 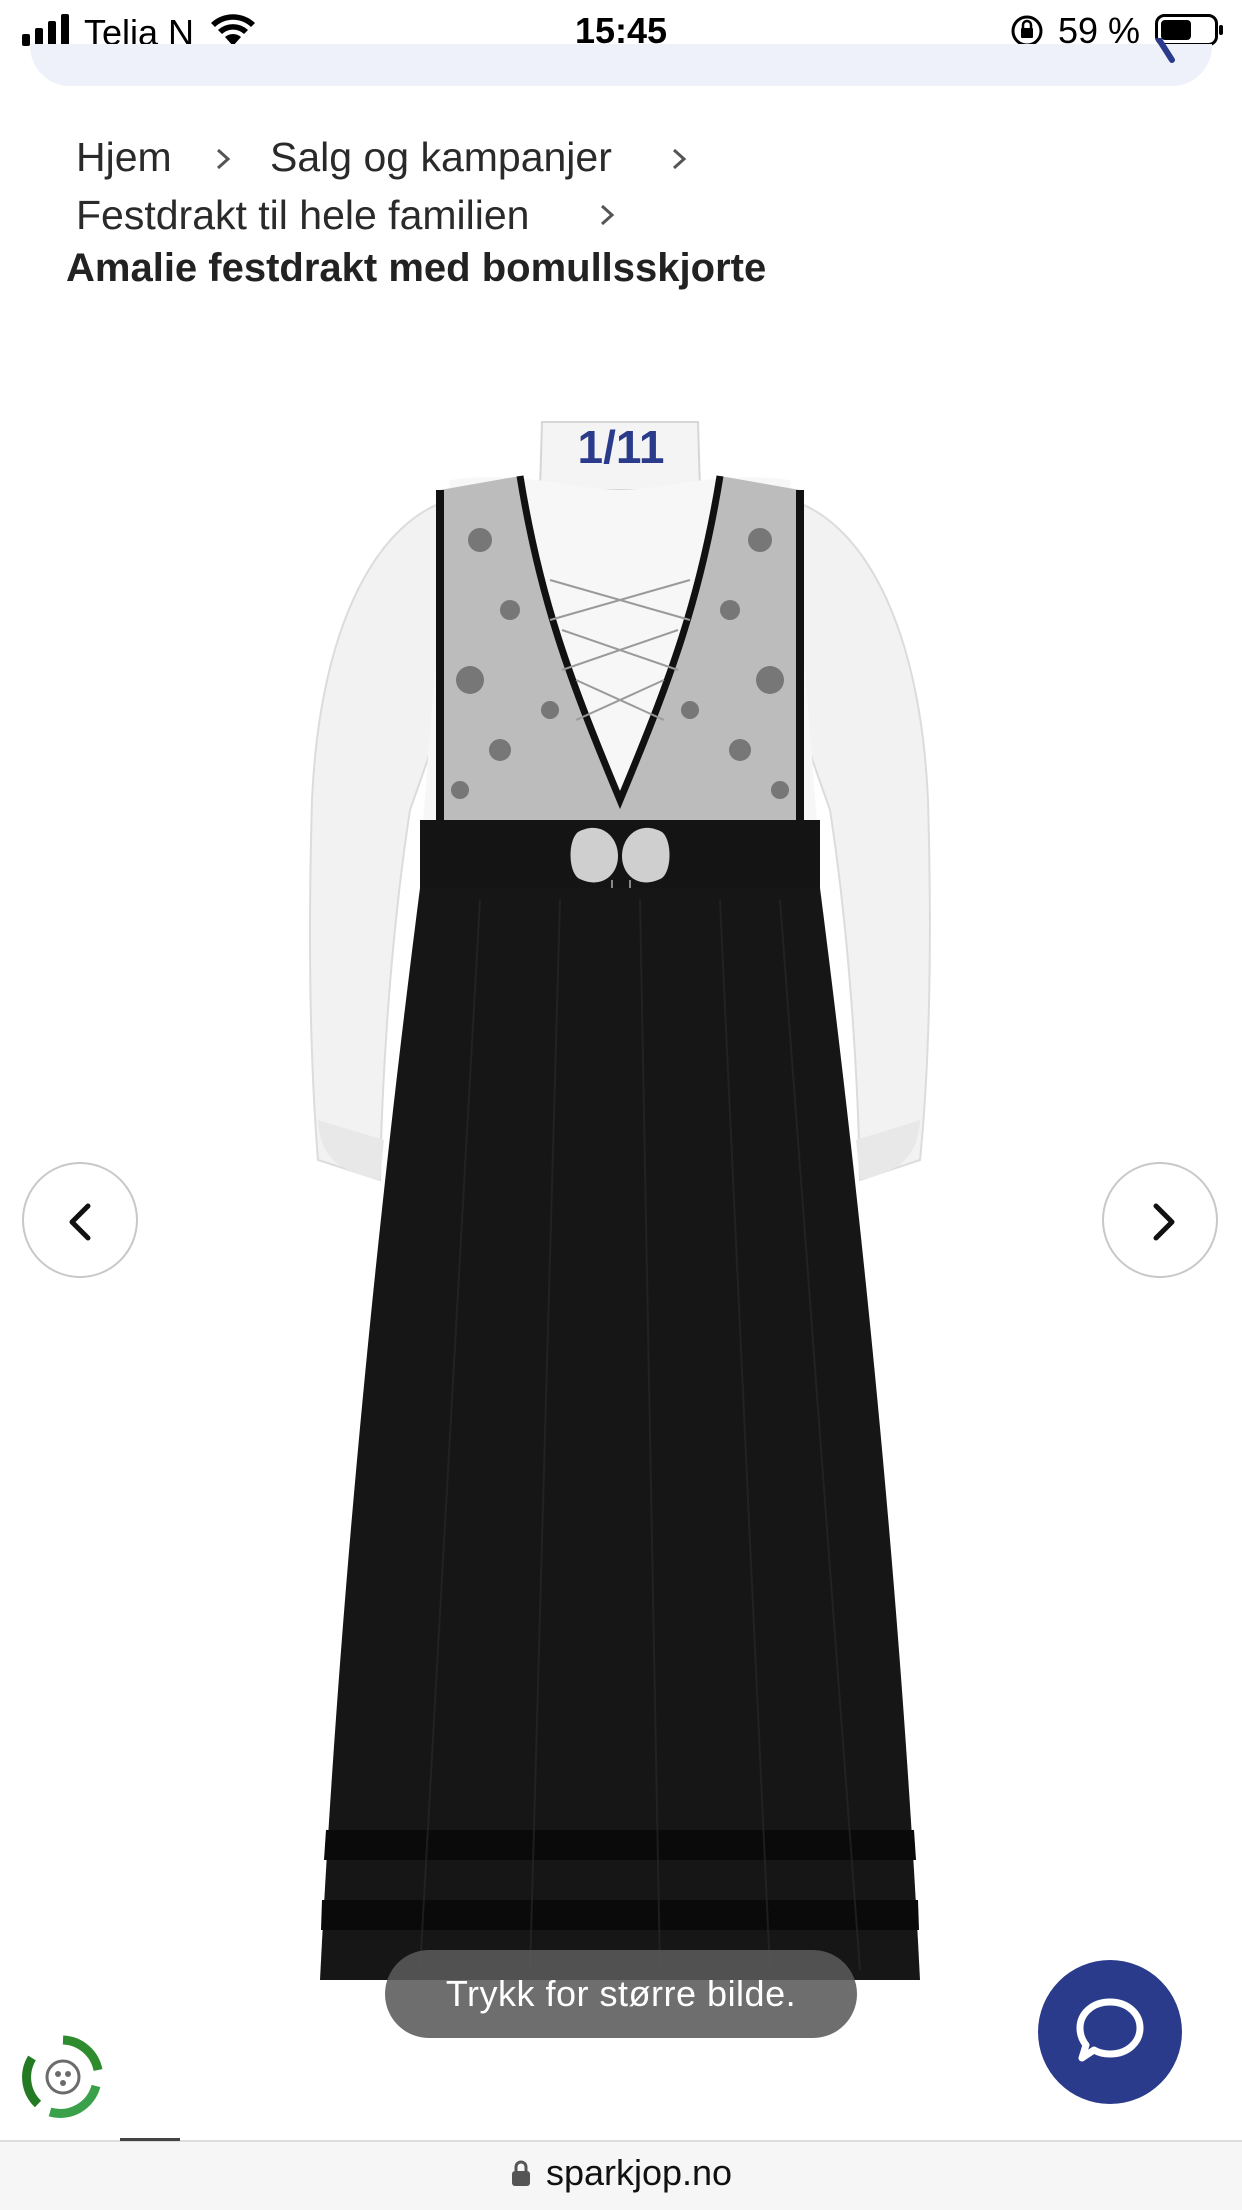 I want to click on breadcrumb-family: Festdrakt til hele familien, so click(x=302, y=215).